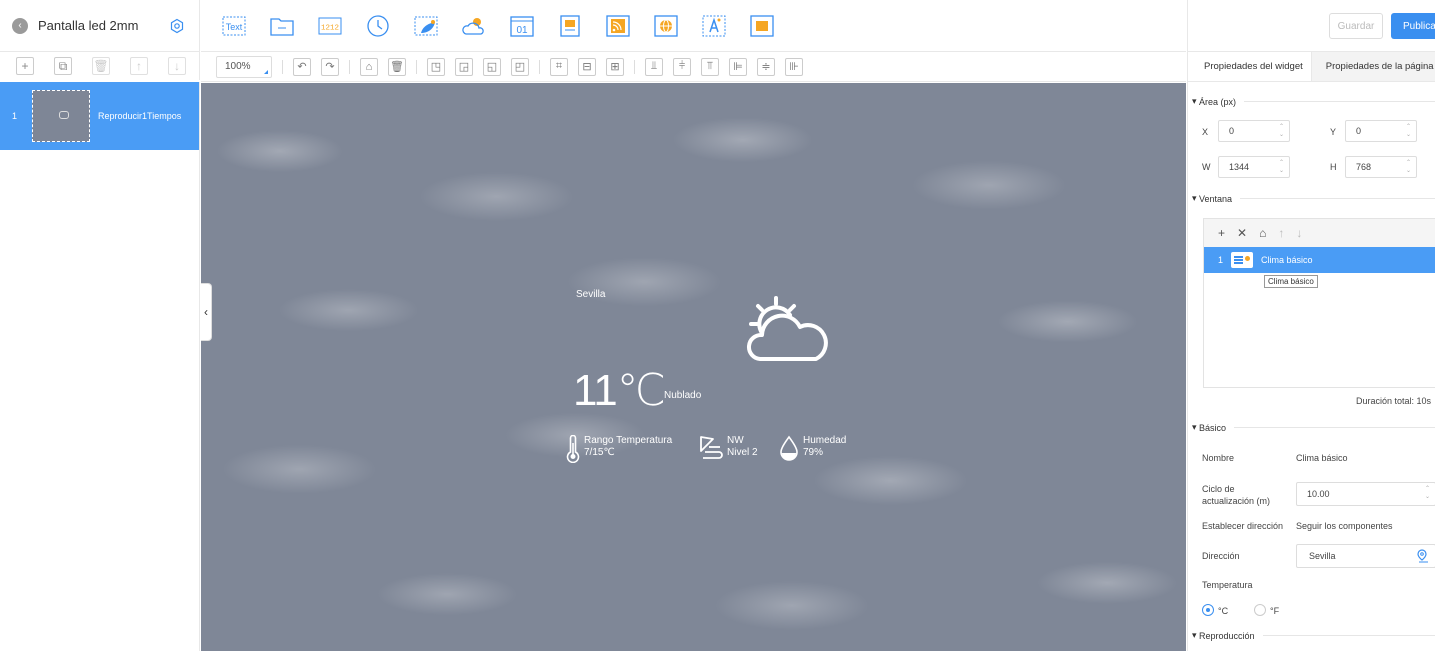  Describe the element at coordinates (520, 66) in the screenshot. I see `send-to-back-icon: ◰` at that location.